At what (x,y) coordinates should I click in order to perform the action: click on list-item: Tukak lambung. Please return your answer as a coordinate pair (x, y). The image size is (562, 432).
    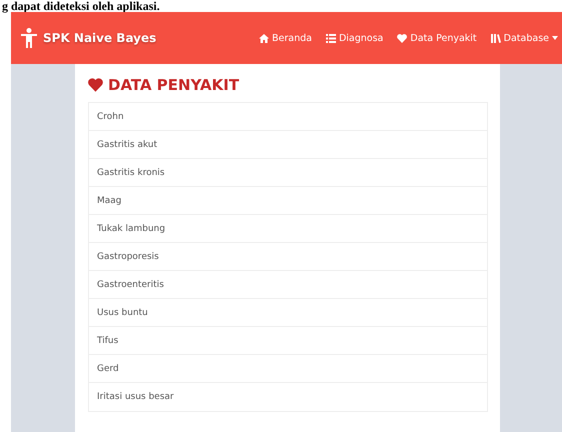
    Looking at the image, I should click on (288, 229).